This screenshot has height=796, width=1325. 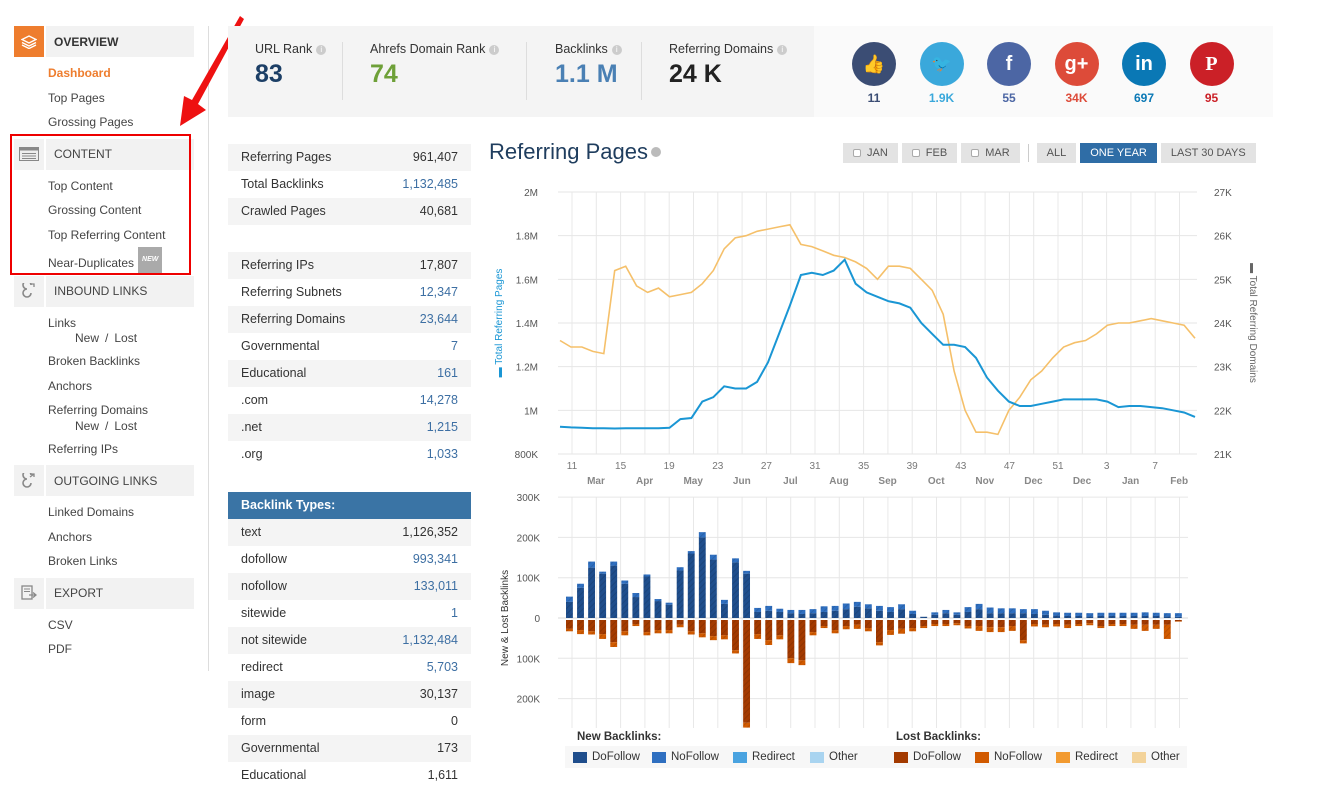 I want to click on row-value: 5,703, so click(x=442, y=667).